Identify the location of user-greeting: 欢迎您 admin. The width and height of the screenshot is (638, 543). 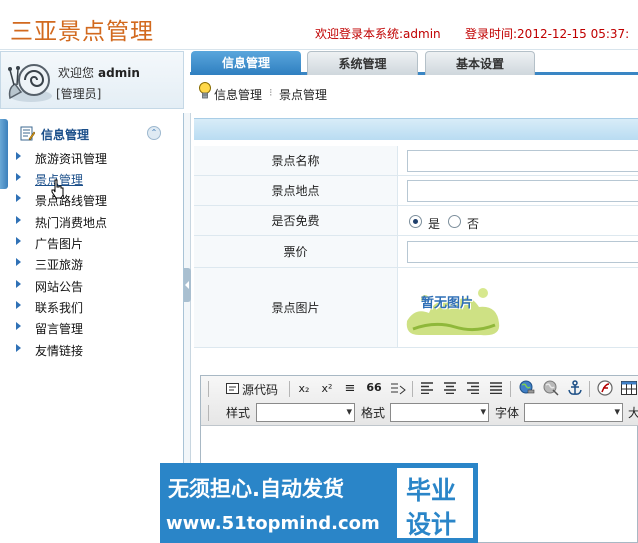
(99, 73).